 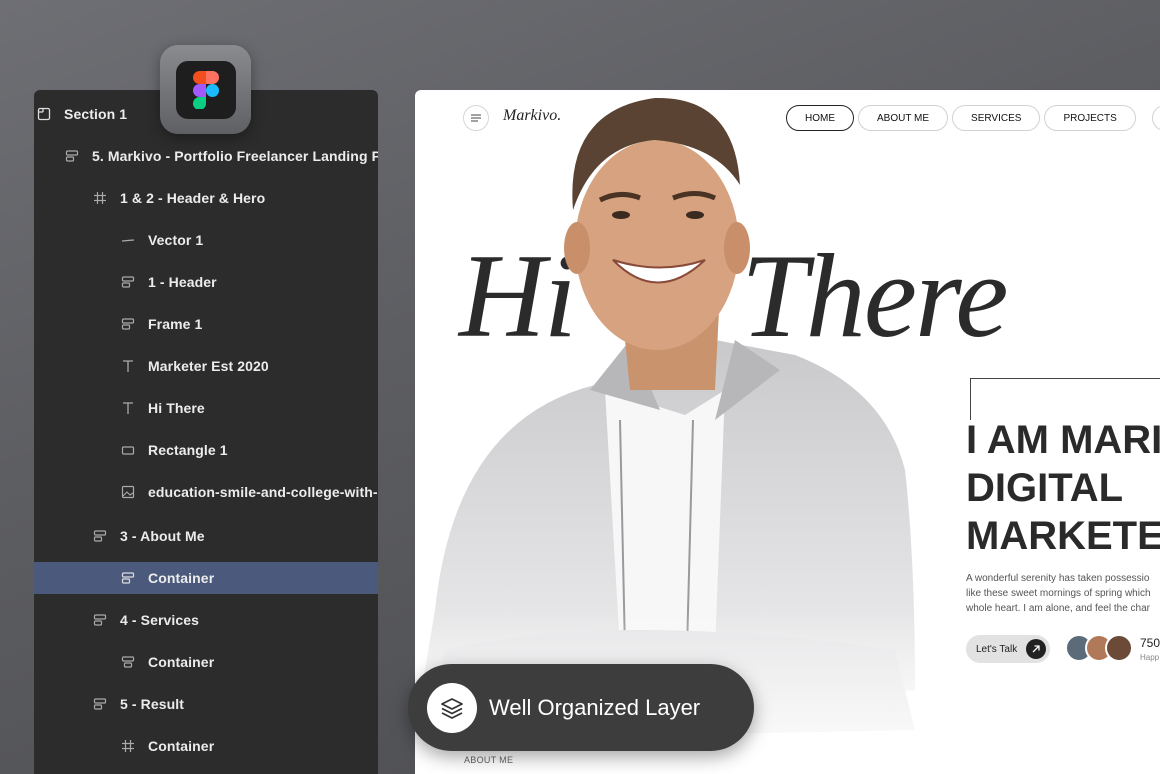 I want to click on layers-icon, so click(x=452, y=707).